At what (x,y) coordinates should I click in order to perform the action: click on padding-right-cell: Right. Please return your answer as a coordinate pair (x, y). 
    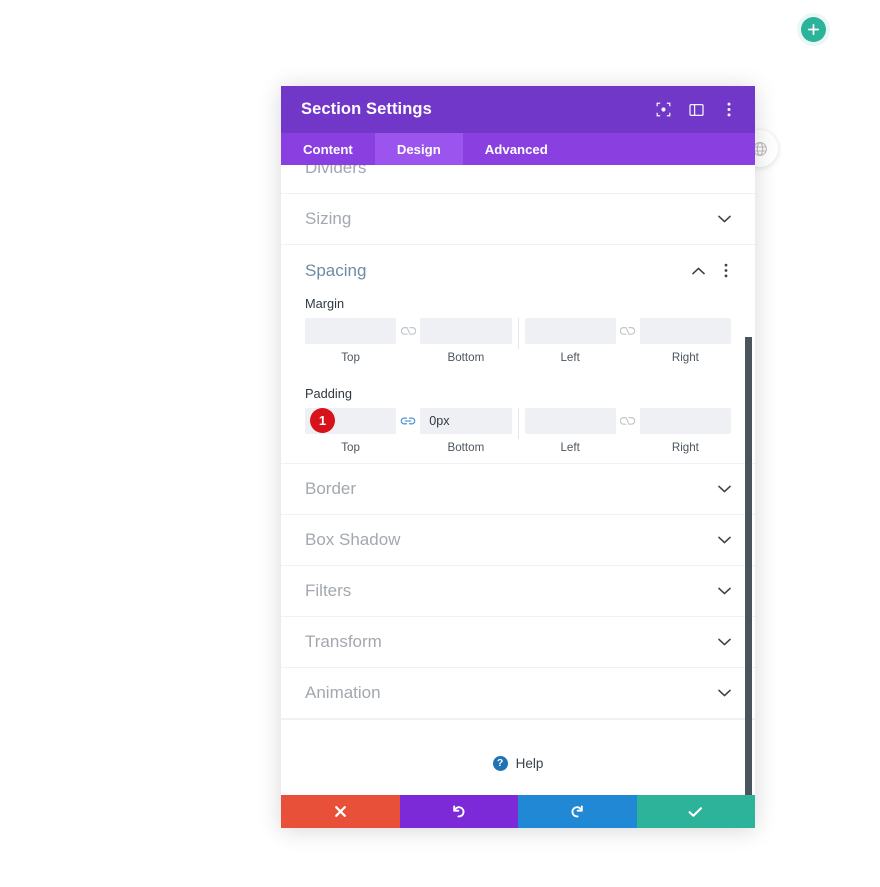
    Looking at the image, I should click on (685, 431).